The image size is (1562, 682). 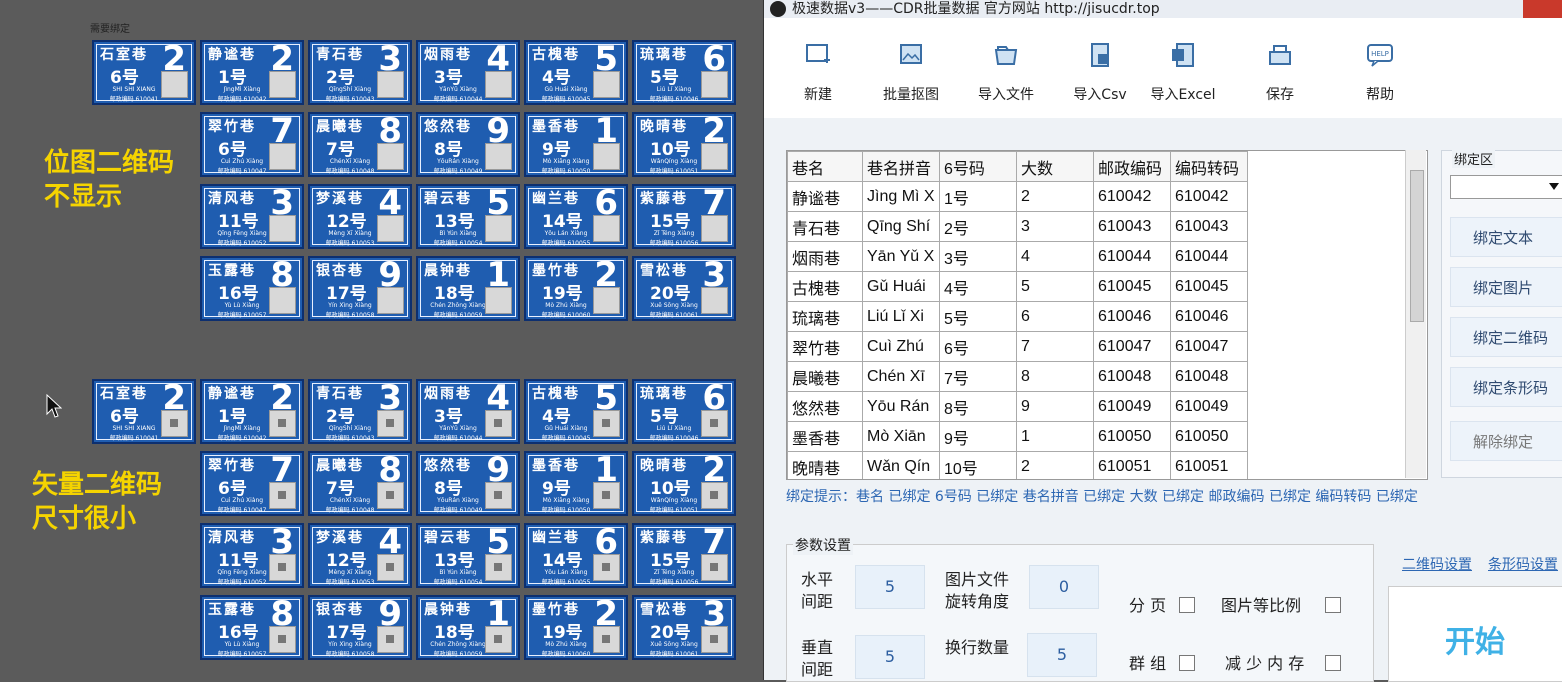 I want to click on table-cell: 晨曦巷, so click(x=825, y=376).